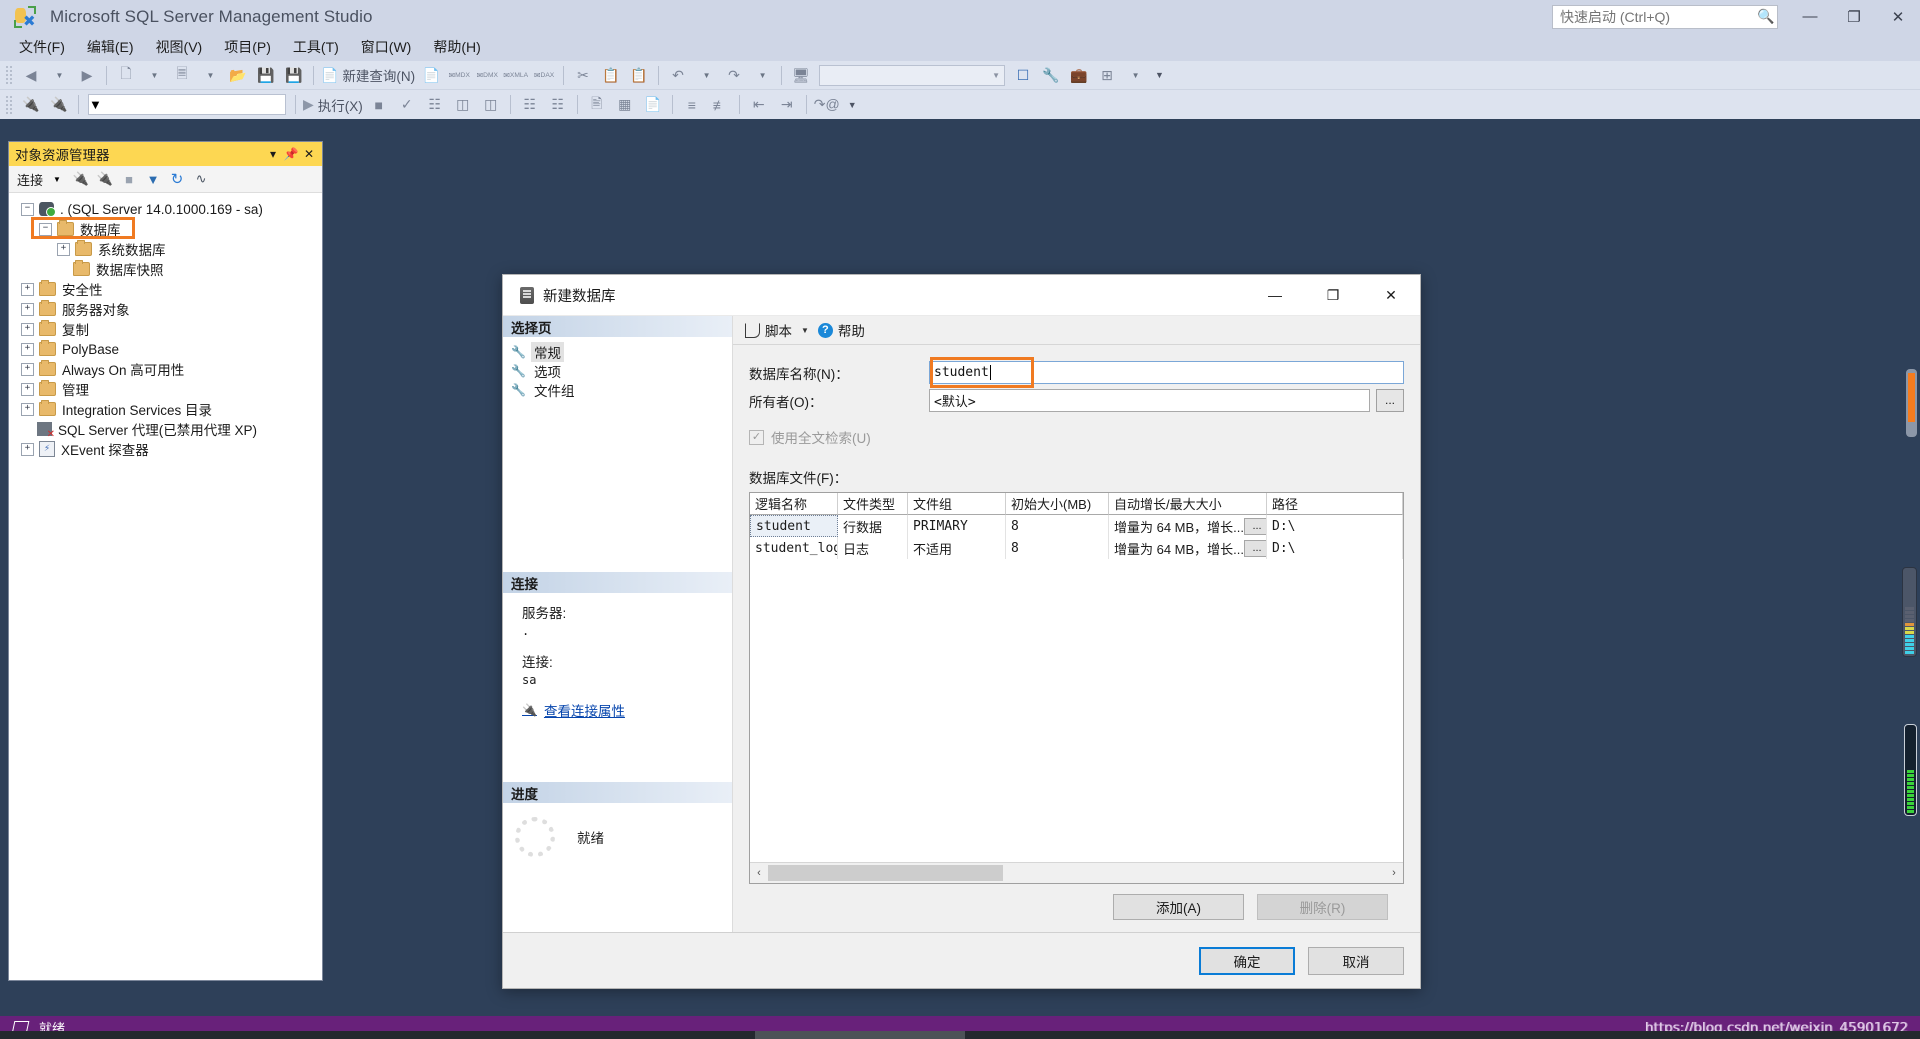 Image resolution: width=1920 pixels, height=1039 pixels. What do you see at coordinates (165, 409) in the screenshot?
I see `tree-node-integration-services: + Integration Services 目录` at bounding box center [165, 409].